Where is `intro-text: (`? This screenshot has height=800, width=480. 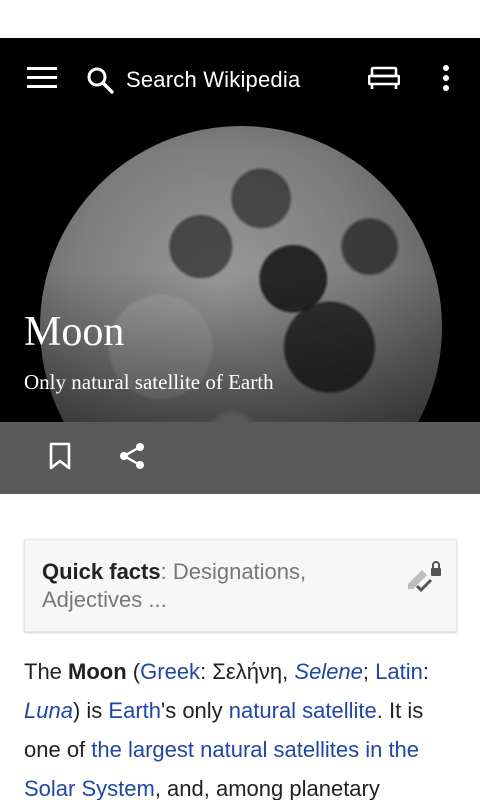
intro-text: ( is located at coordinates (133, 671).